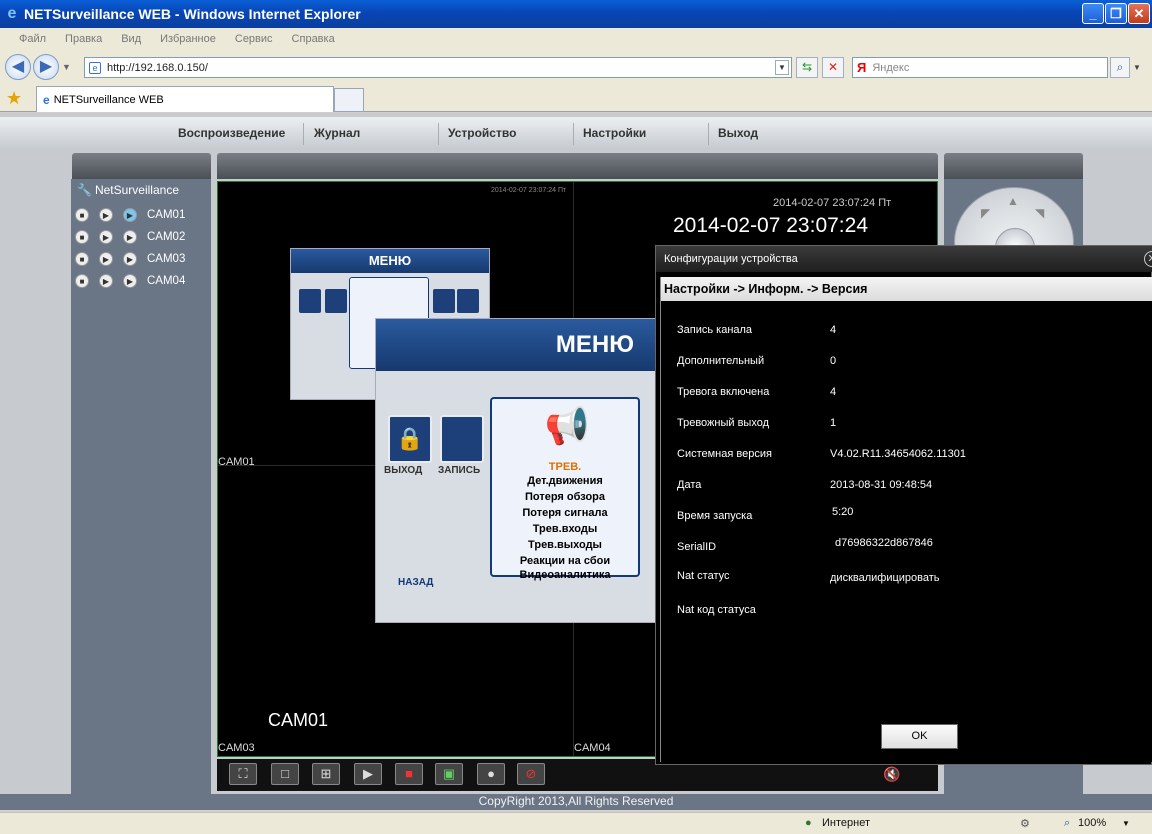  I want to click on tab-netsurveillance: e NETSurveillance WEB, so click(185, 99).